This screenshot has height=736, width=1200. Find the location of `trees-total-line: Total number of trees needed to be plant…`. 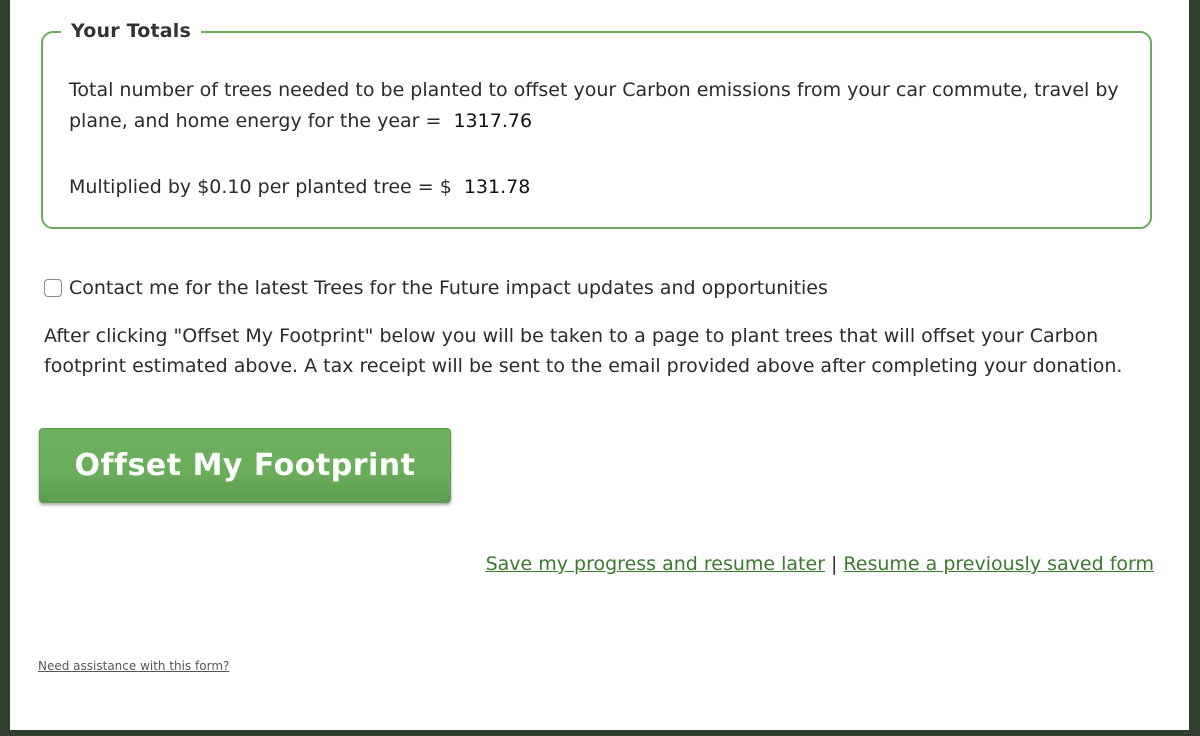

trees-total-line: Total number of trees needed to be plant… is located at coordinates (599, 106).